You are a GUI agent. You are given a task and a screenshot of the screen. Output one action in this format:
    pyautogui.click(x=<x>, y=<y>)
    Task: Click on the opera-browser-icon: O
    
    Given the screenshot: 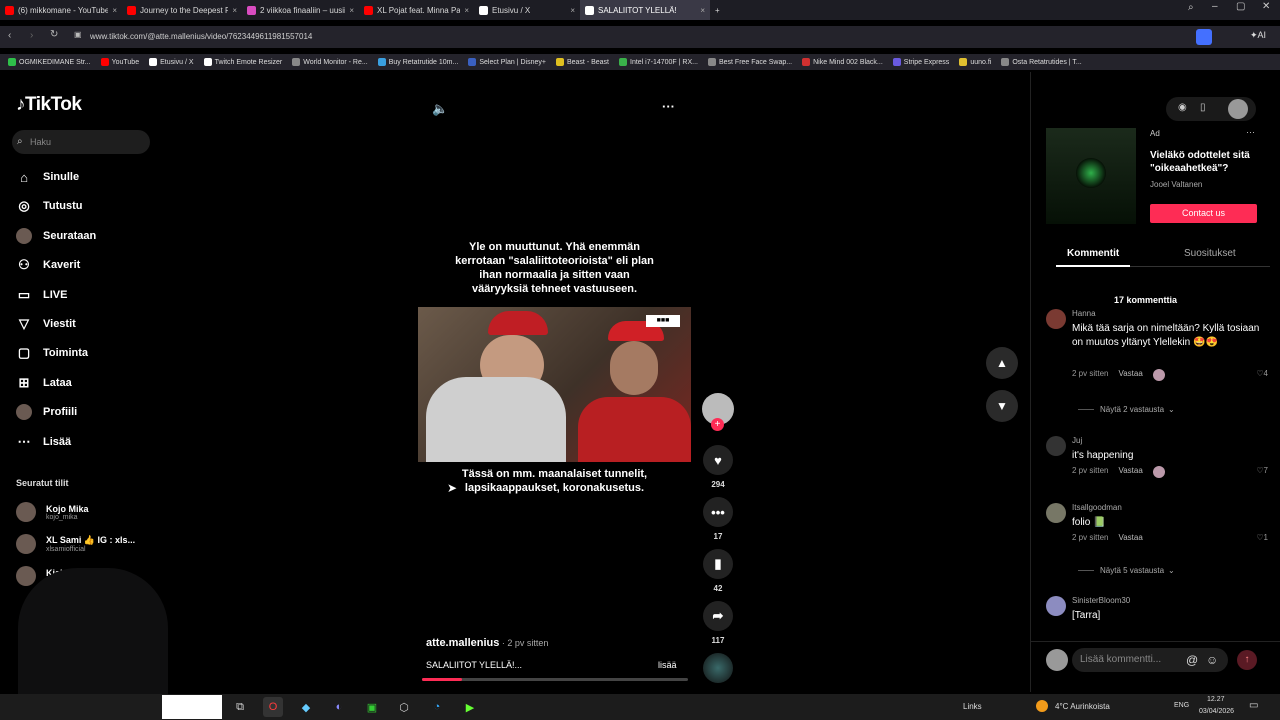 What is the action you would take?
    pyautogui.click(x=273, y=707)
    